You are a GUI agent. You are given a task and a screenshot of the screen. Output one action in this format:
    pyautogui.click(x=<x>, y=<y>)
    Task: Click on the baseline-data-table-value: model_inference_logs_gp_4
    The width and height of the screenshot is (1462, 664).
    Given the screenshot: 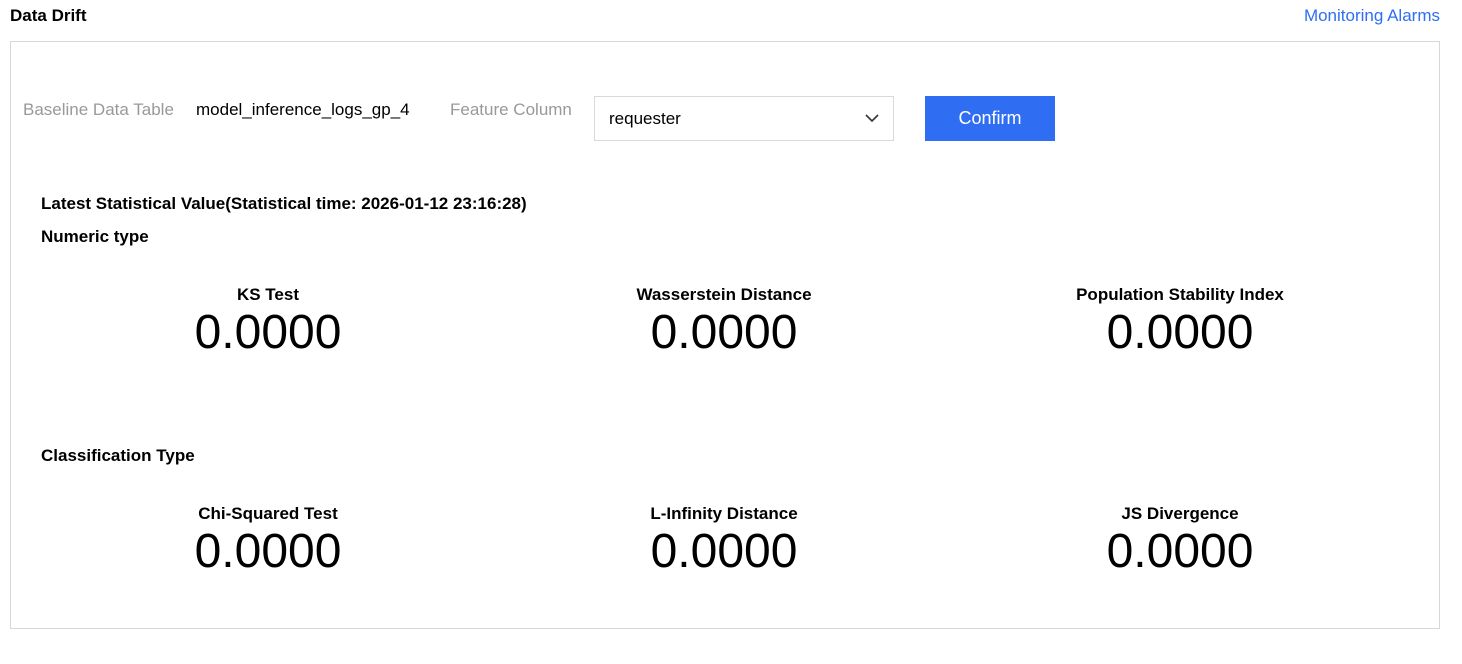 What is the action you would take?
    pyautogui.click(x=303, y=109)
    